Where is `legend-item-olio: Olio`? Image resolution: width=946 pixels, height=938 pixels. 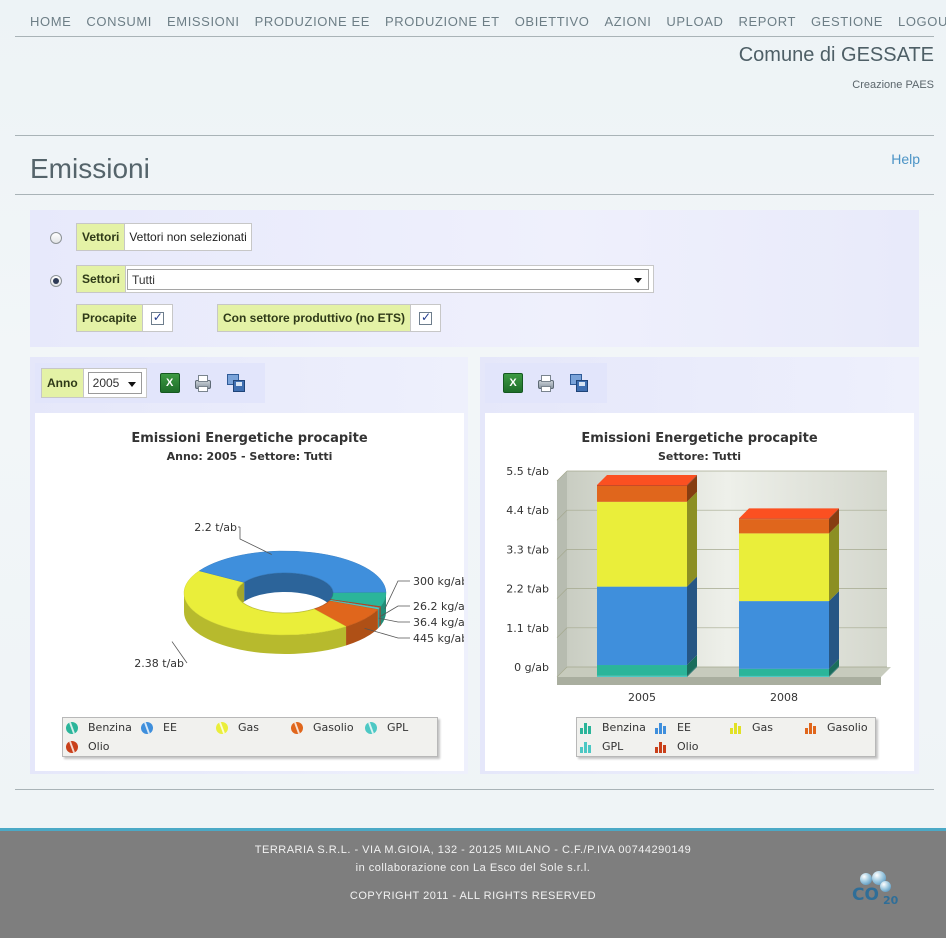
legend-item-olio: Olio is located at coordinates (88, 746).